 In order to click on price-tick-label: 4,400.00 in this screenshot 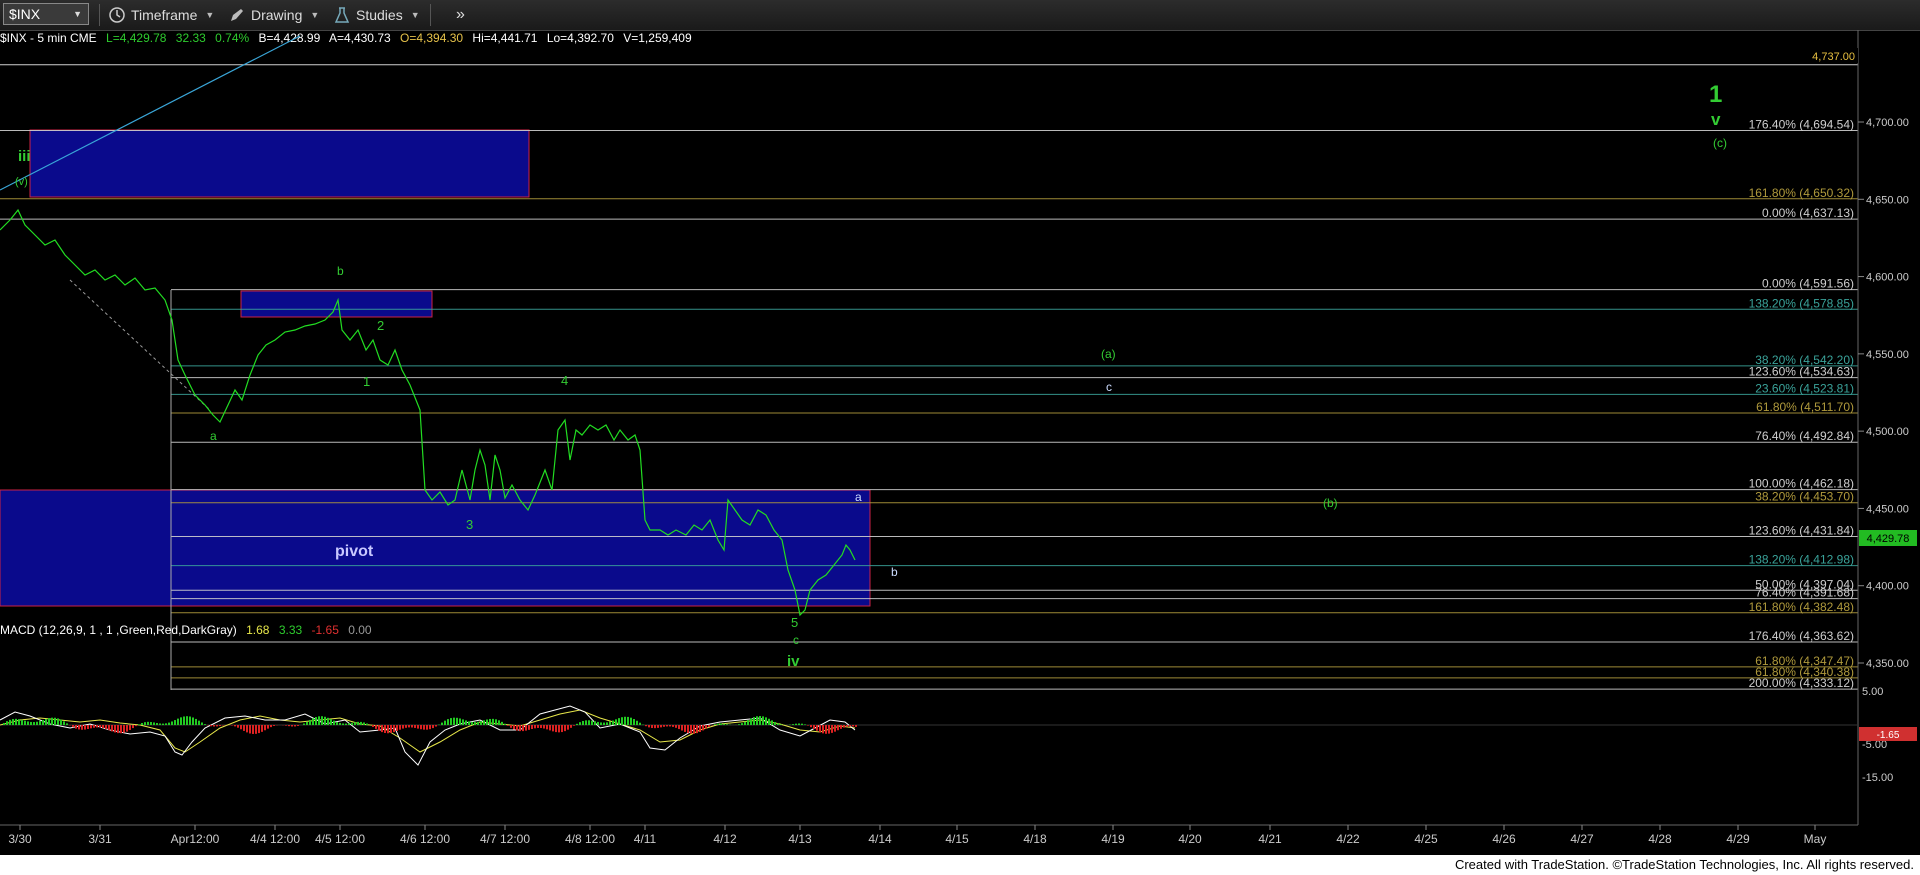, I will do `click(1887, 587)`.